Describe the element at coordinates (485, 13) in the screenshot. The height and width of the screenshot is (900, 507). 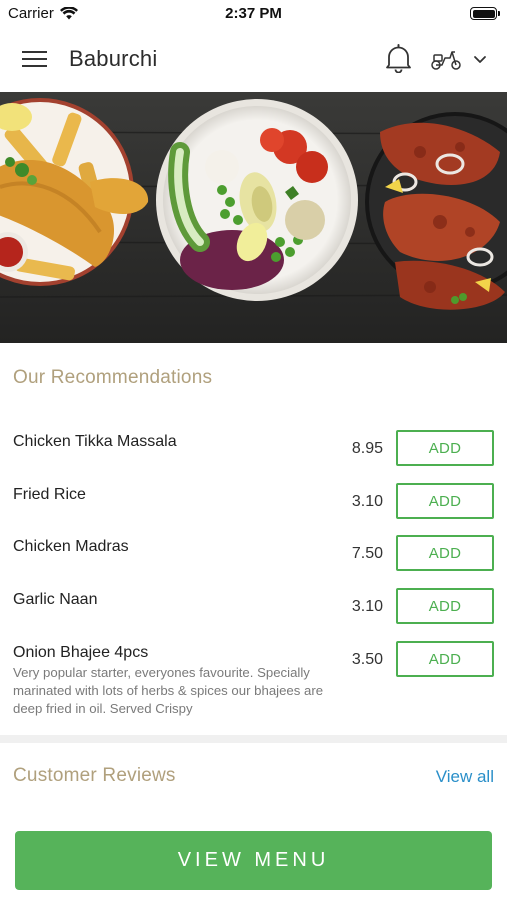
I see `battery-icon` at that location.